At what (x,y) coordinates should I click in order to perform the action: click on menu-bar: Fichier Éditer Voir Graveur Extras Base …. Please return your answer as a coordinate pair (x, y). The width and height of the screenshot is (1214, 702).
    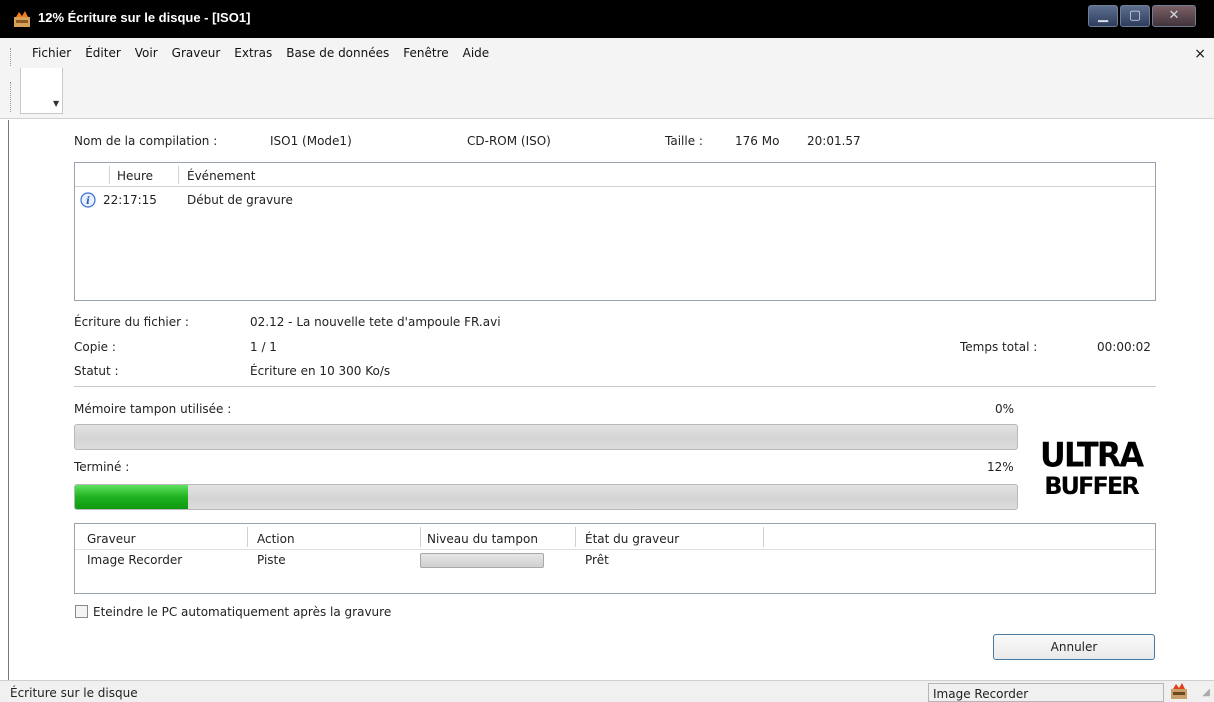
    Looking at the image, I should click on (256, 53).